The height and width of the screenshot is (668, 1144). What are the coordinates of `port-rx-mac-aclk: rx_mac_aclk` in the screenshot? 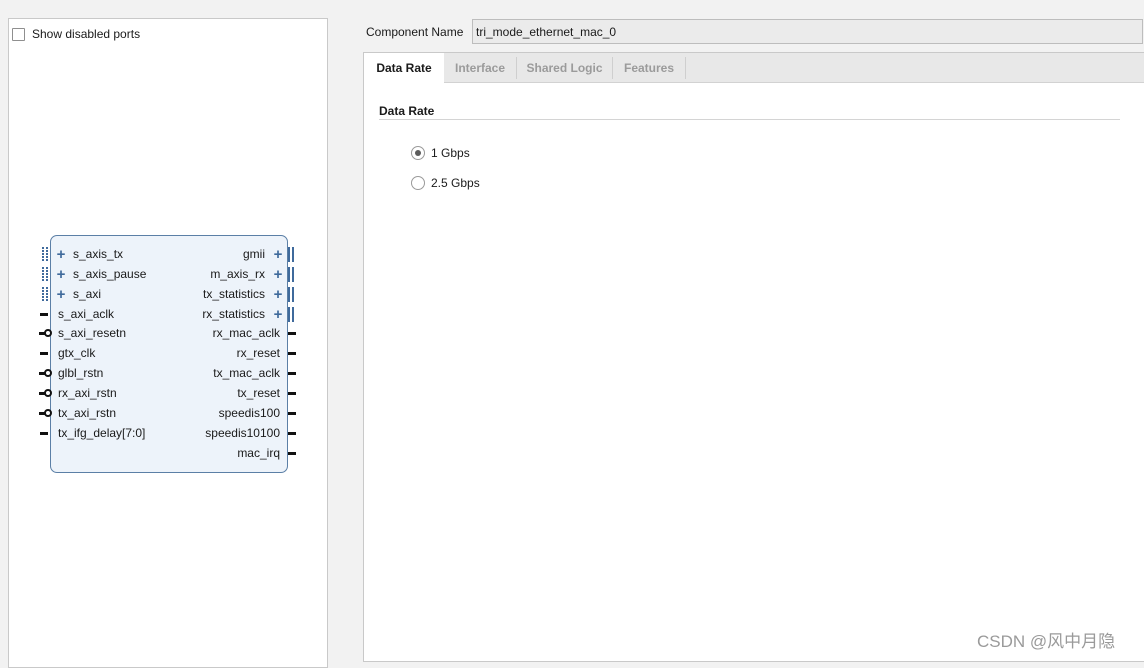 It's located at (250, 333).